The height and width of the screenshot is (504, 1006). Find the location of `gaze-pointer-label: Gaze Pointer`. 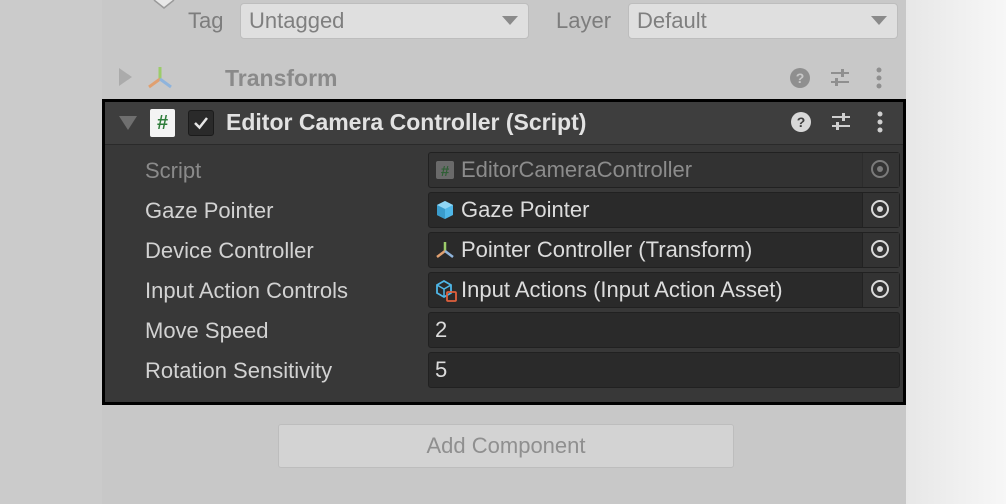

gaze-pointer-label: Gaze Pointer is located at coordinates (209, 210).